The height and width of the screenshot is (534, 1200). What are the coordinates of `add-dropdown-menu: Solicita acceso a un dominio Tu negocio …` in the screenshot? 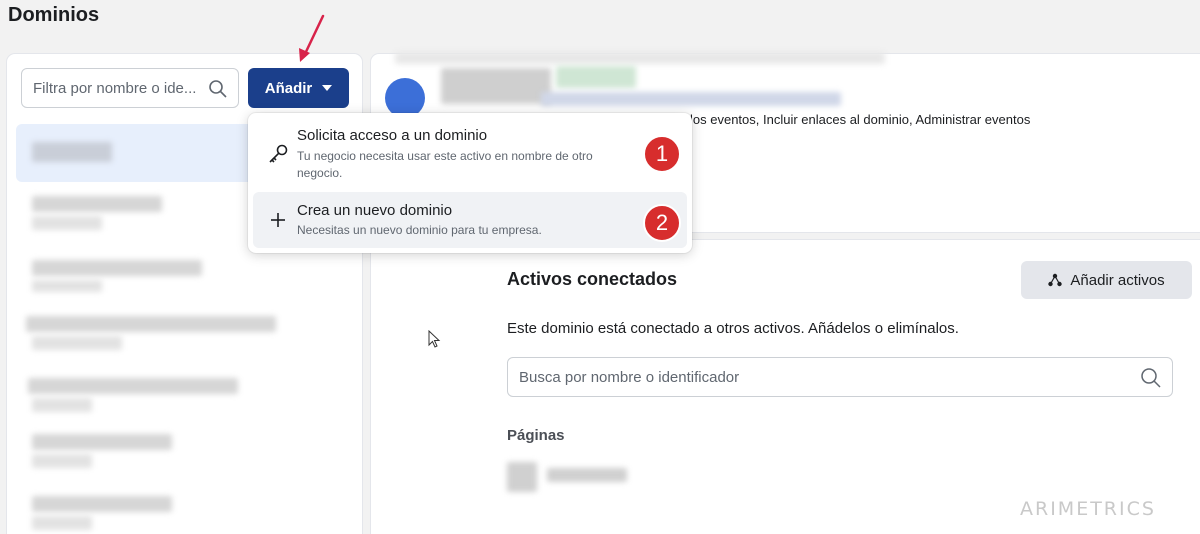 It's located at (470, 183).